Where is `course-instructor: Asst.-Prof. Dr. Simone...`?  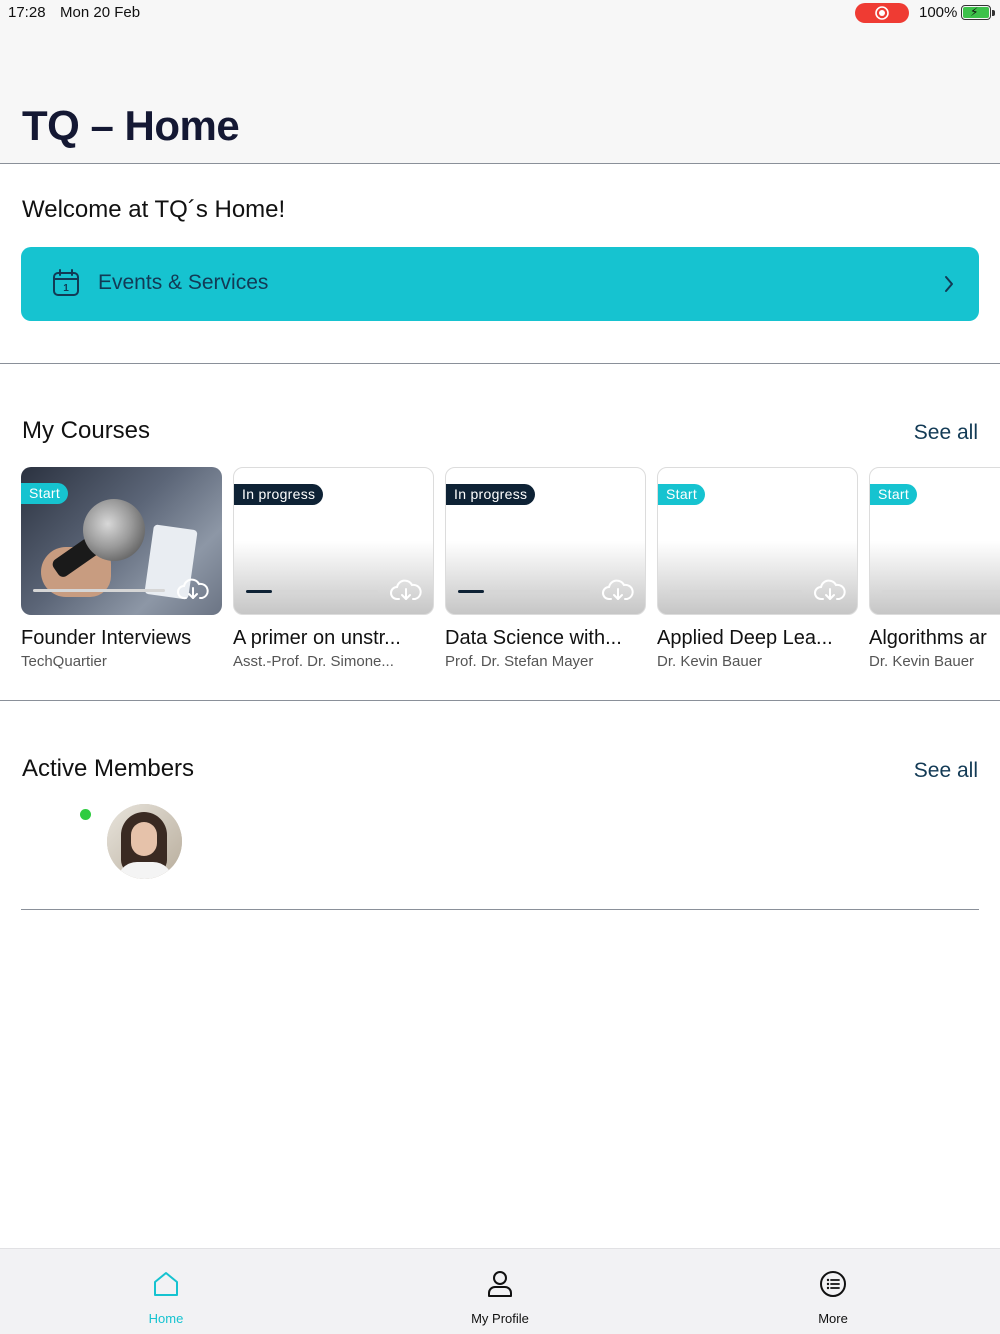
course-instructor: Asst.-Prof. Dr. Simone... is located at coordinates (313, 661).